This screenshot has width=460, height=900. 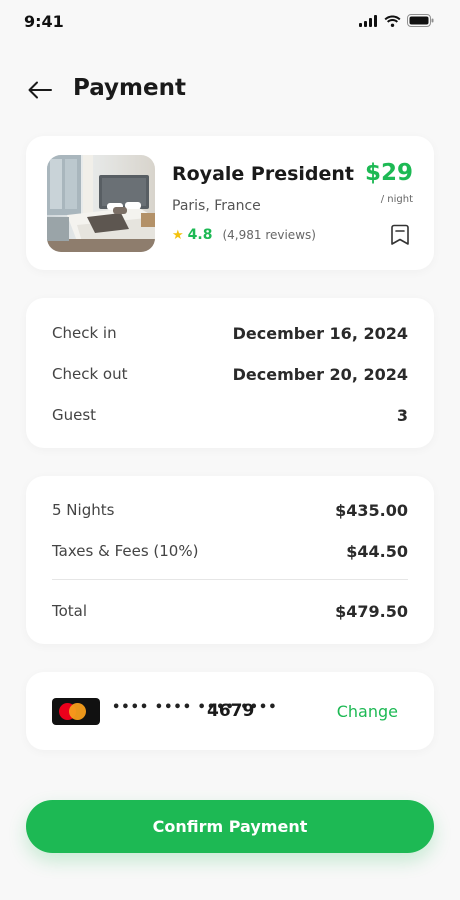 I want to click on hotel-image, so click(x=101, y=203).